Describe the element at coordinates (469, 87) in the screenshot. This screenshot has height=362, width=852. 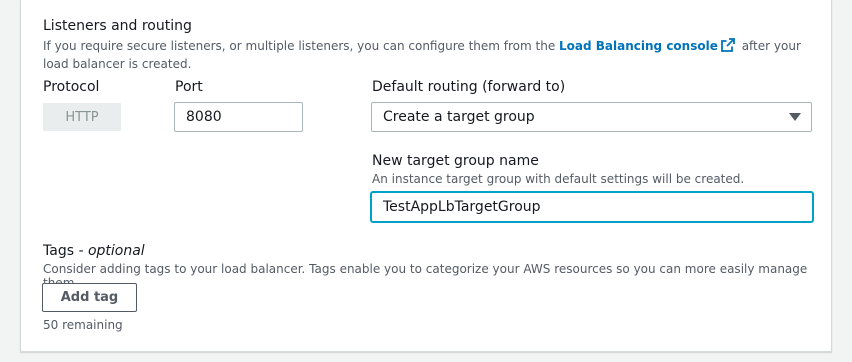
I see `default-routing-label: Default routing (forward to)` at that location.